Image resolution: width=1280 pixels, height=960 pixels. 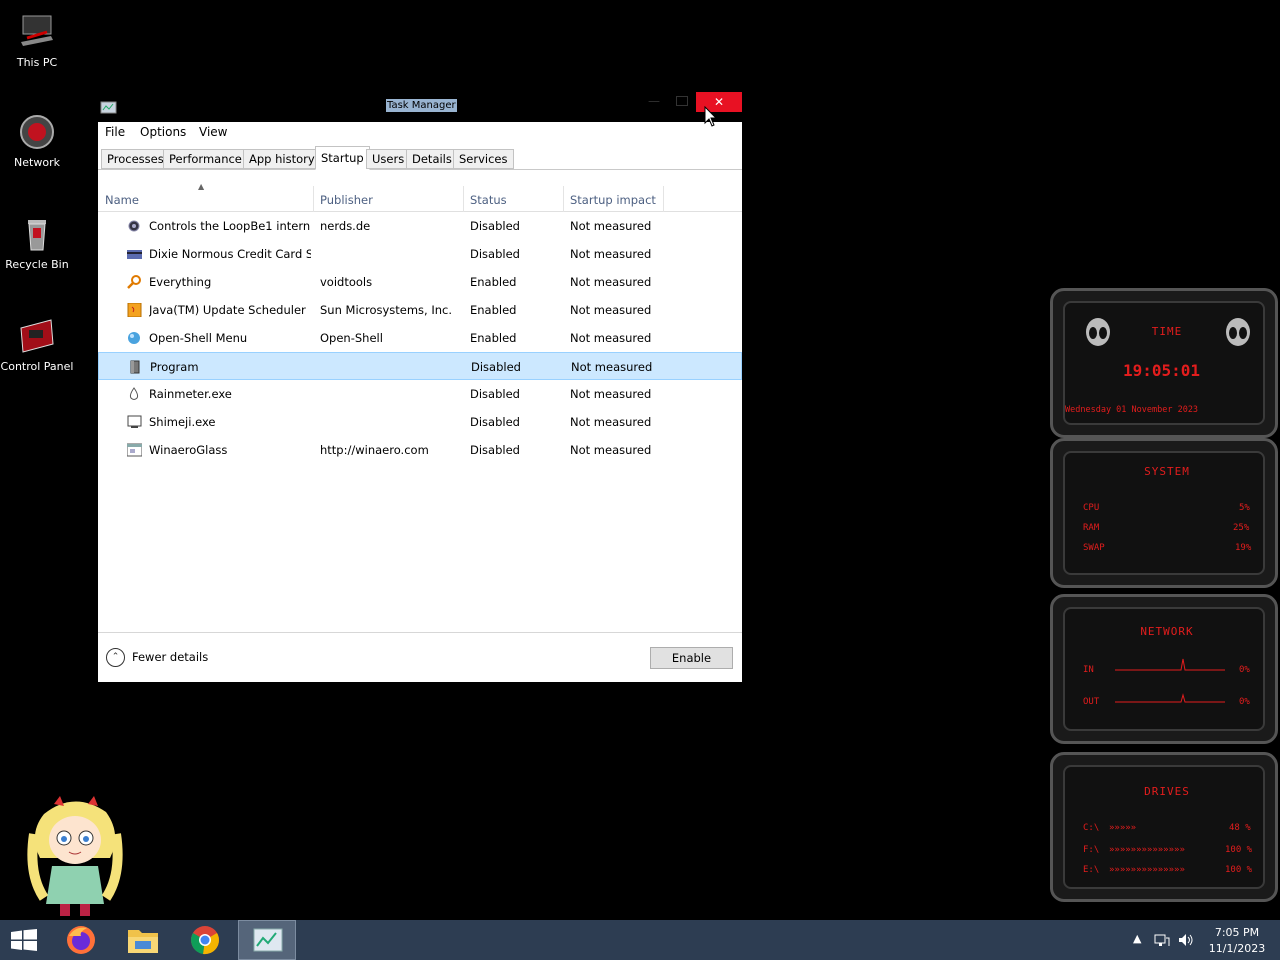 I want to click on startup-item-name: WinaeroGlass, so click(x=188, y=450).